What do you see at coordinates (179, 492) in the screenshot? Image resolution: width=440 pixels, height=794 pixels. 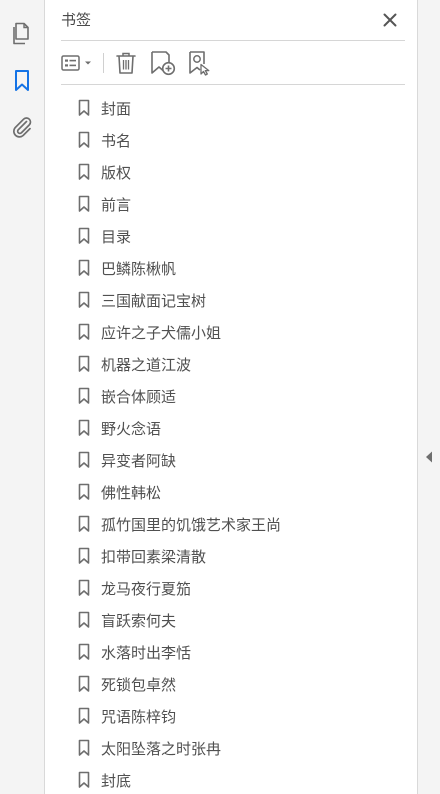 I see `bookmark-item: 佛性韩松` at bounding box center [179, 492].